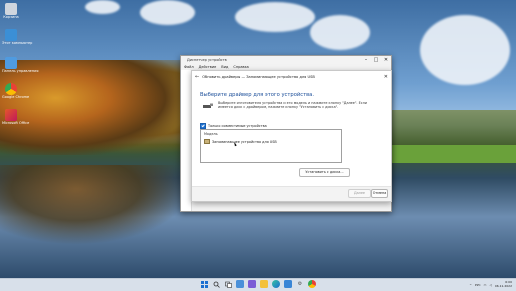 This screenshot has height=291, width=516. I want to click on grass, so click(453, 154).